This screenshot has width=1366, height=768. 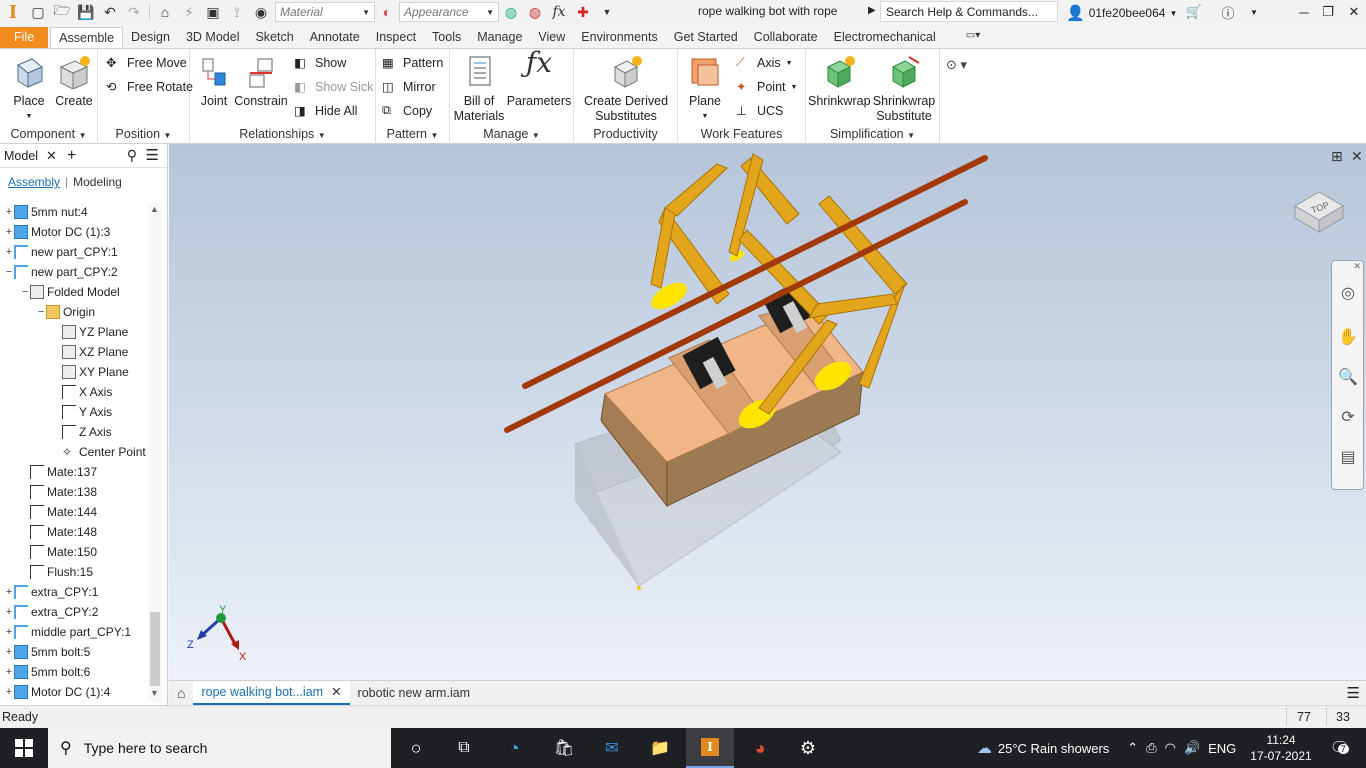 What do you see at coordinates (74, 652) in the screenshot?
I see `tree-item: +5mm bolt:5` at bounding box center [74, 652].